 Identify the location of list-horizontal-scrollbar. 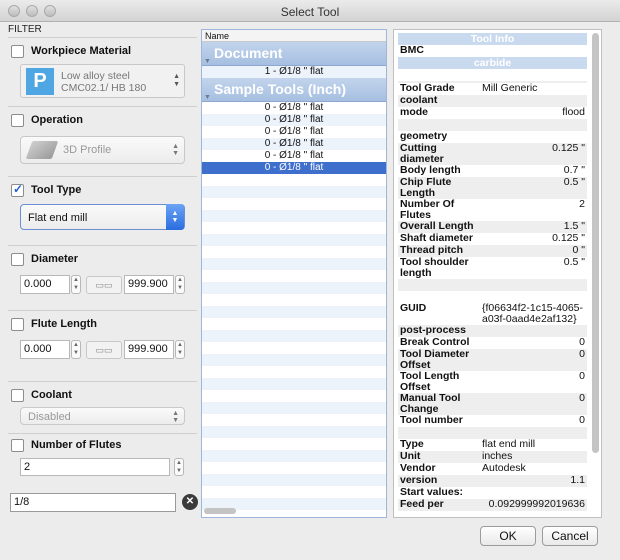
(220, 511).